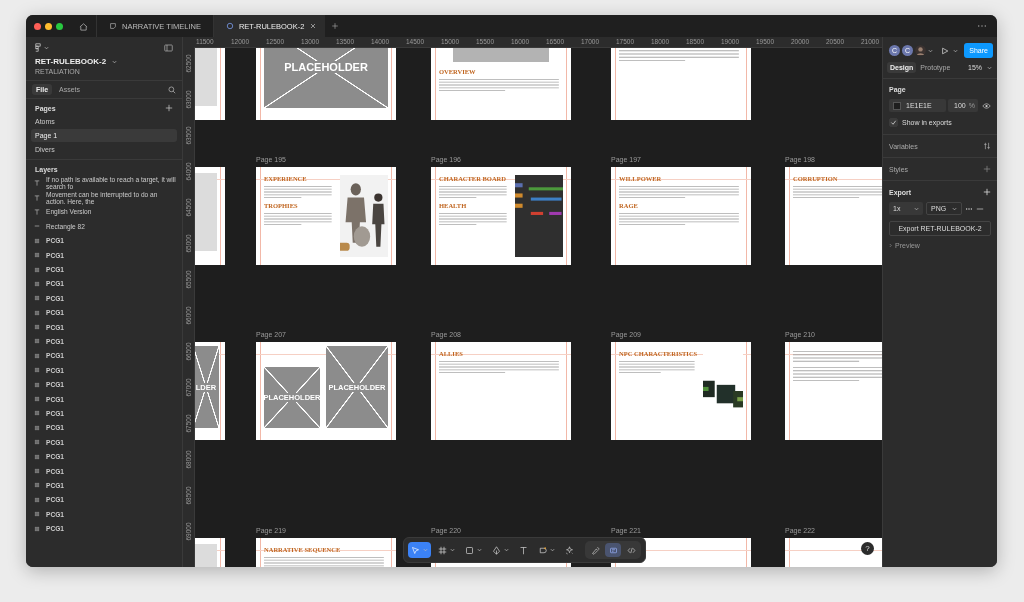 The height and width of the screenshot is (602, 1024). Describe the element at coordinates (113, 26) in the screenshot. I see `note-icon` at that location.